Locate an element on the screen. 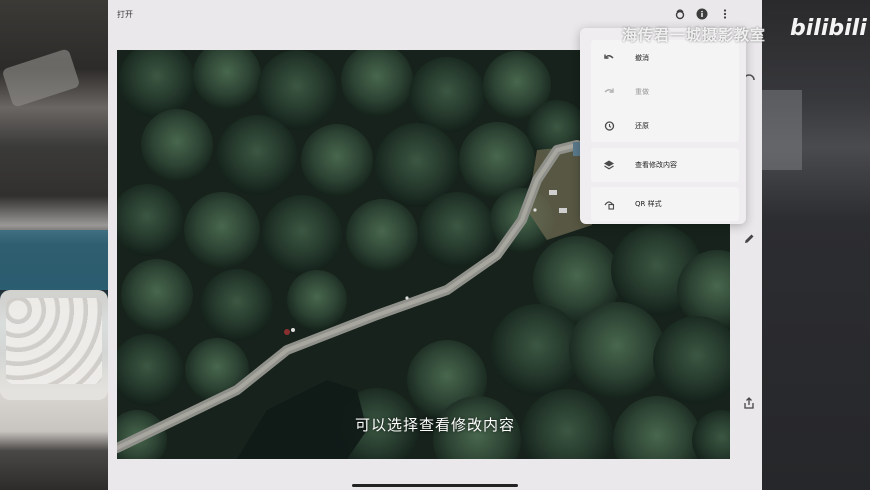 This screenshot has width=870, height=490. undo-icon is located at coordinates (609, 58).